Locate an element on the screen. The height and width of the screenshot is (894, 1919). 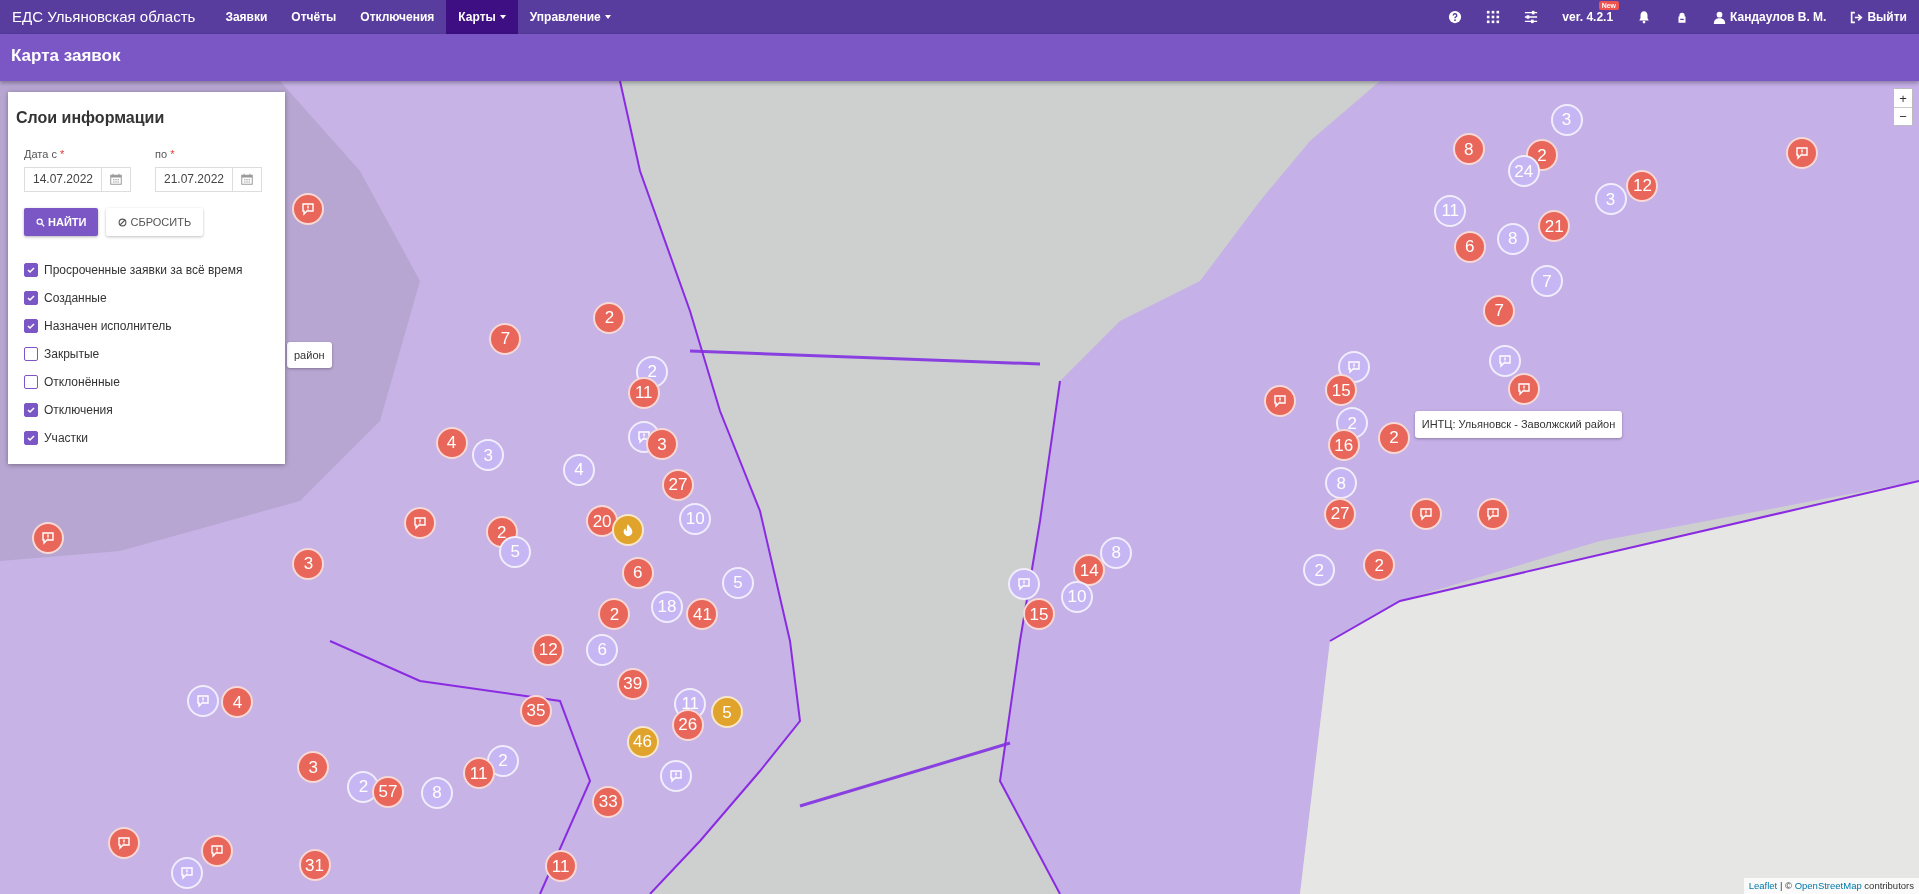
nav-menu-item: Управление is located at coordinates (570, 17).